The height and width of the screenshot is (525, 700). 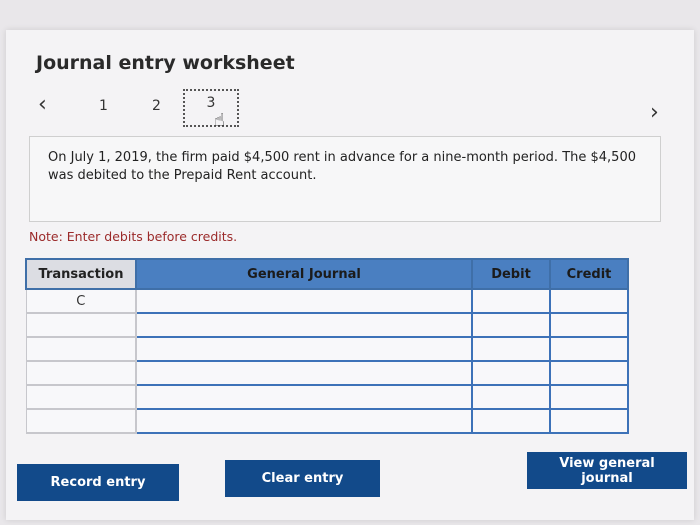 I want to click on record-entry-button: Record entry, so click(x=98, y=482).